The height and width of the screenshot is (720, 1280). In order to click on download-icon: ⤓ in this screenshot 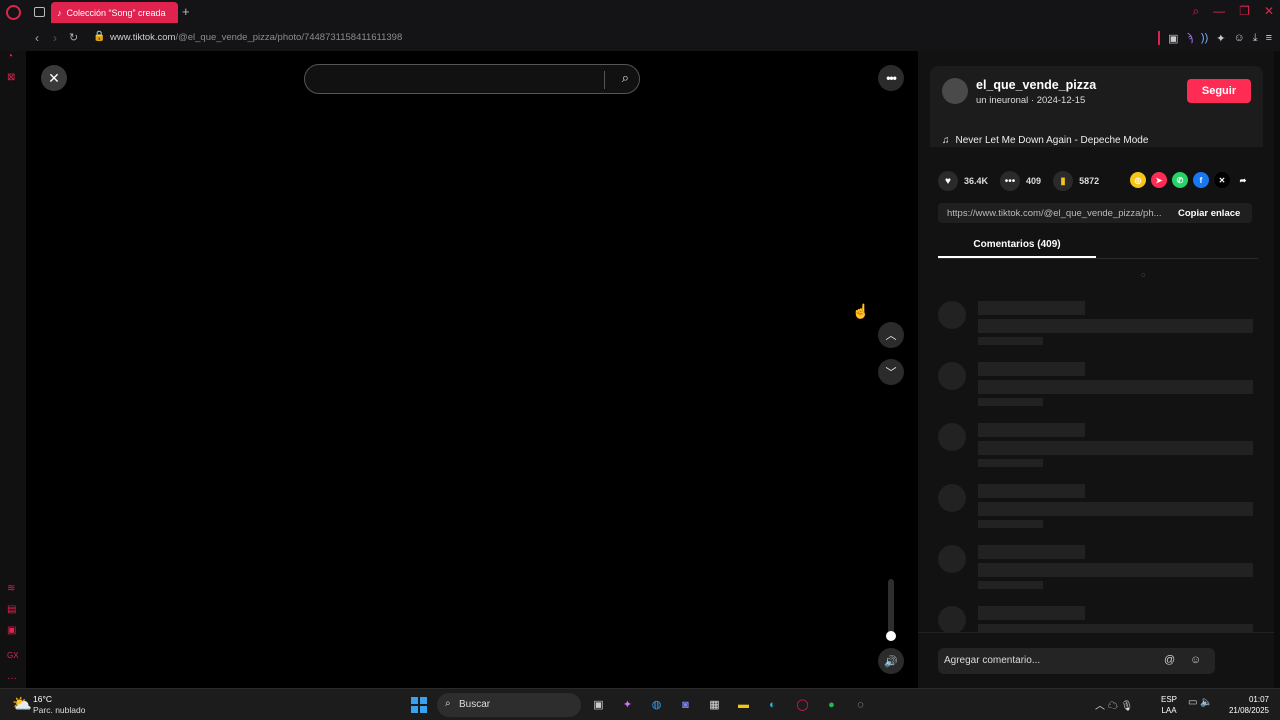, I will do `click(1255, 38)`.